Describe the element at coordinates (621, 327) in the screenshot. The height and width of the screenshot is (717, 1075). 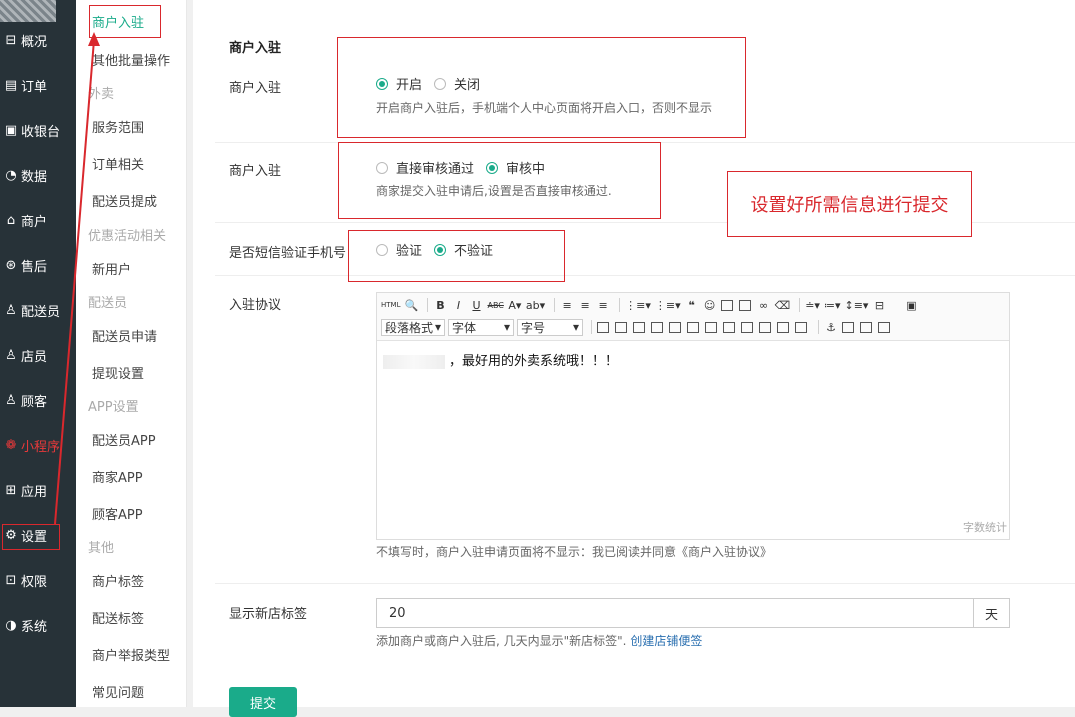
I see `table-properties-icon` at that location.